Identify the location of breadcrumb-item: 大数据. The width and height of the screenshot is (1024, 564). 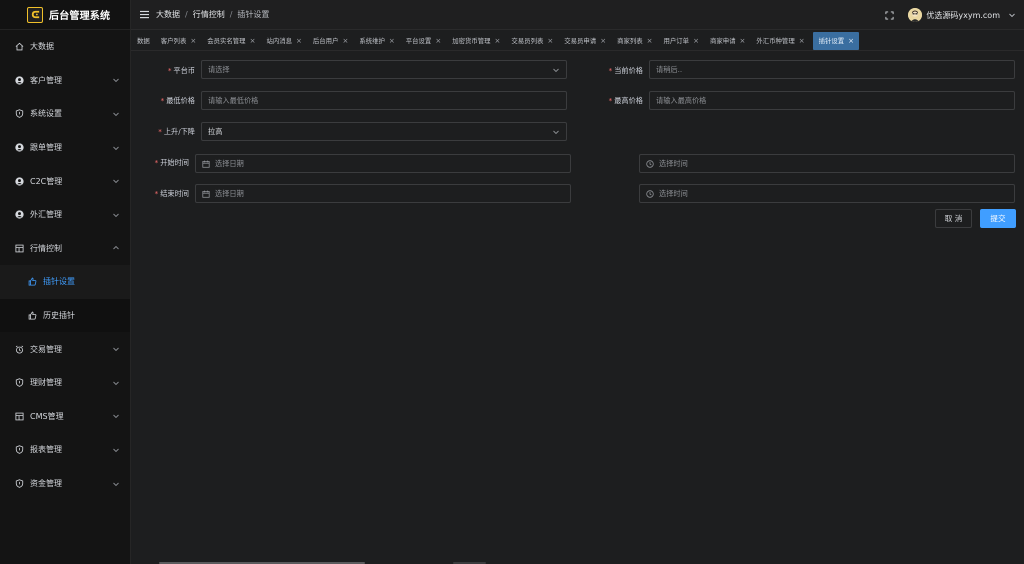
(168, 14).